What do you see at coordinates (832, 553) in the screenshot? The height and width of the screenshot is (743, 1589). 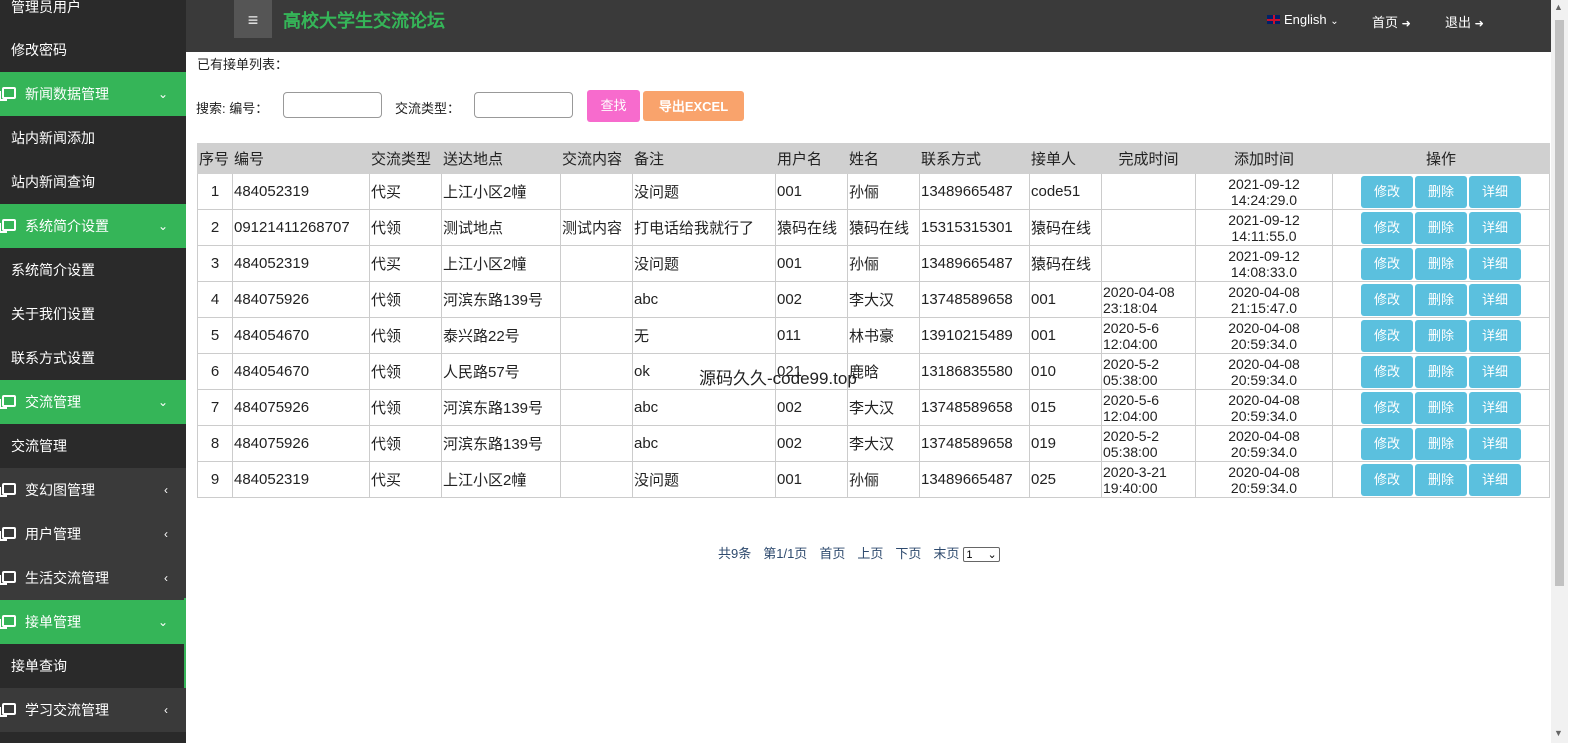 I see `first-page-link: 首页` at bounding box center [832, 553].